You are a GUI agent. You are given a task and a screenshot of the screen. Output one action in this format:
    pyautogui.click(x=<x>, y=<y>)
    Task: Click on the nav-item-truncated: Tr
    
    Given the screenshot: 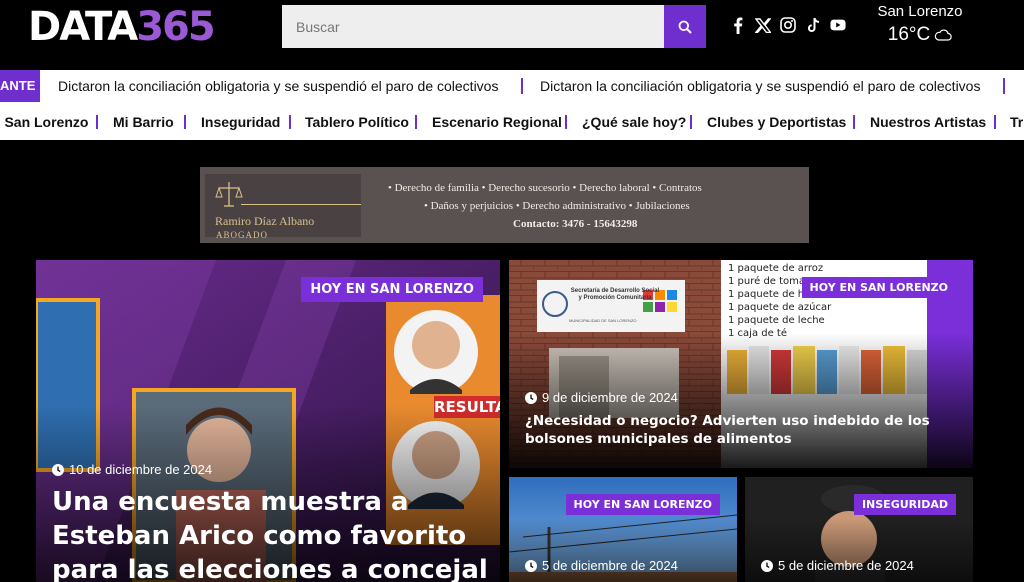 What is the action you would take?
    pyautogui.click(x=1016, y=121)
    